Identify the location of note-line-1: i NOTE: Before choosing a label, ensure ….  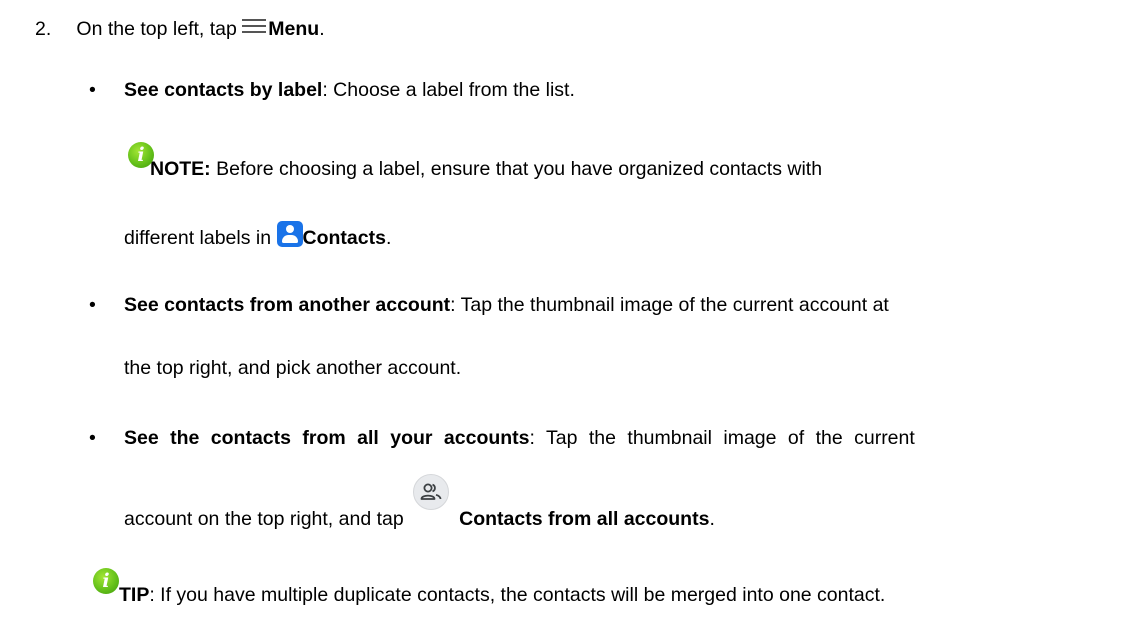
(604, 161).